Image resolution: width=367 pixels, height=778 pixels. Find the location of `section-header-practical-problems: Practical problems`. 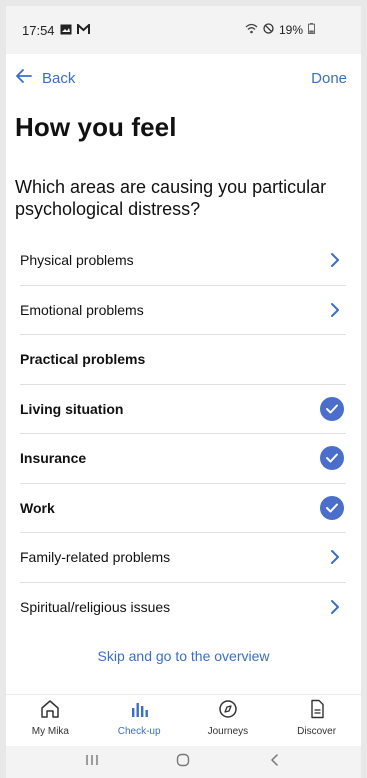

section-header-practical-problems: Practical problems is located at coordinates (183, 360).